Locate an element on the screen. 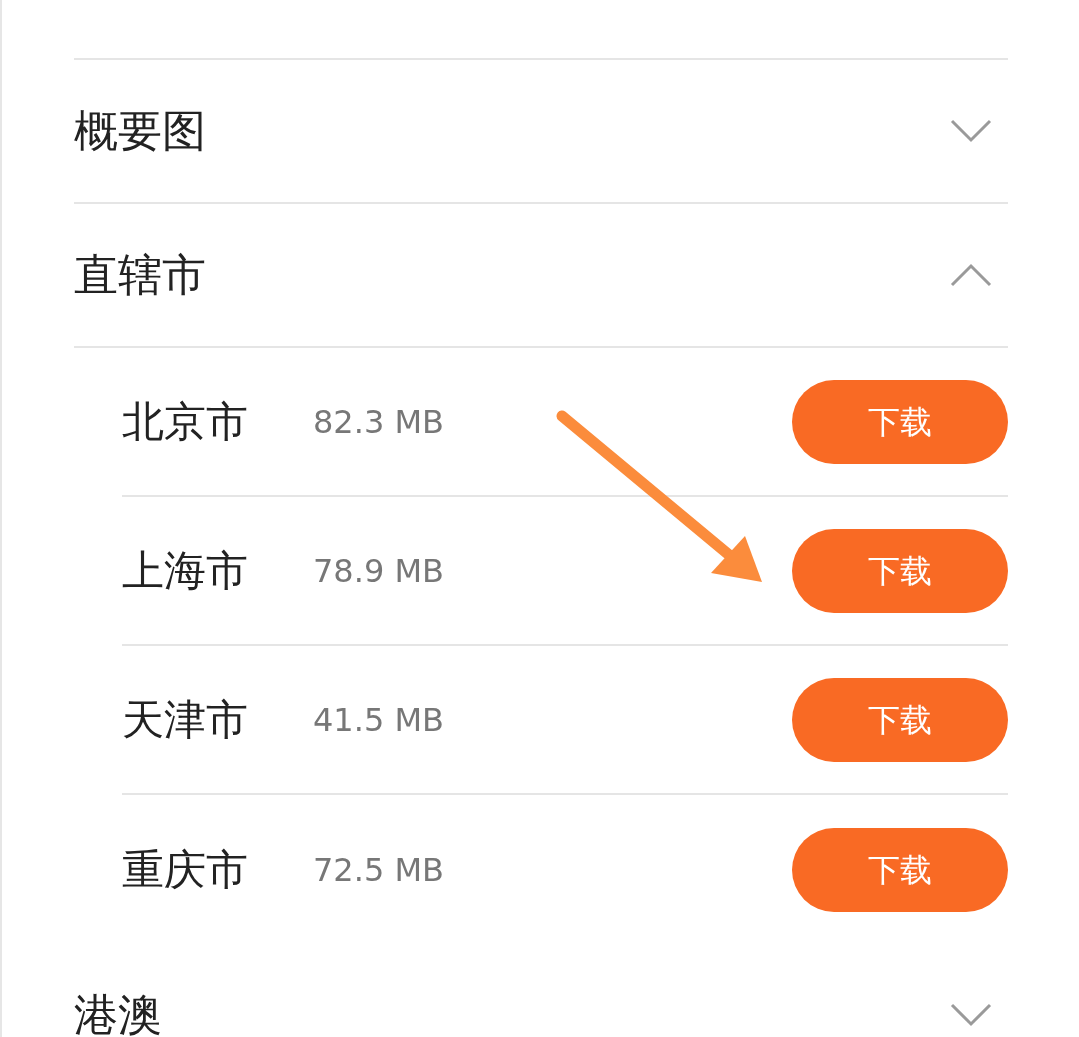  city-name: 上海市 is located at coordinates (185, 571).